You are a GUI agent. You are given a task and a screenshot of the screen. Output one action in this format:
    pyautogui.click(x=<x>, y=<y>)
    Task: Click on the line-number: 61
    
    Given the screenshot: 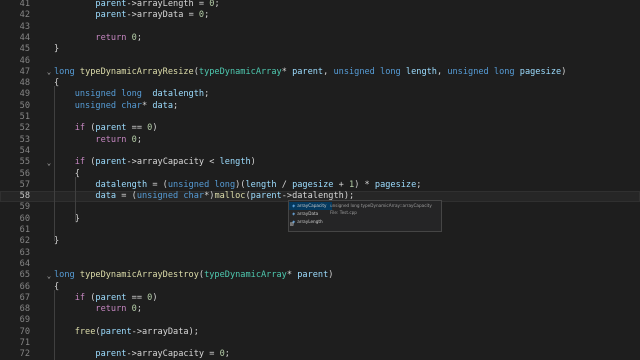 What is the action you would take?
    pyautogui.click(x=24, y=230)
    